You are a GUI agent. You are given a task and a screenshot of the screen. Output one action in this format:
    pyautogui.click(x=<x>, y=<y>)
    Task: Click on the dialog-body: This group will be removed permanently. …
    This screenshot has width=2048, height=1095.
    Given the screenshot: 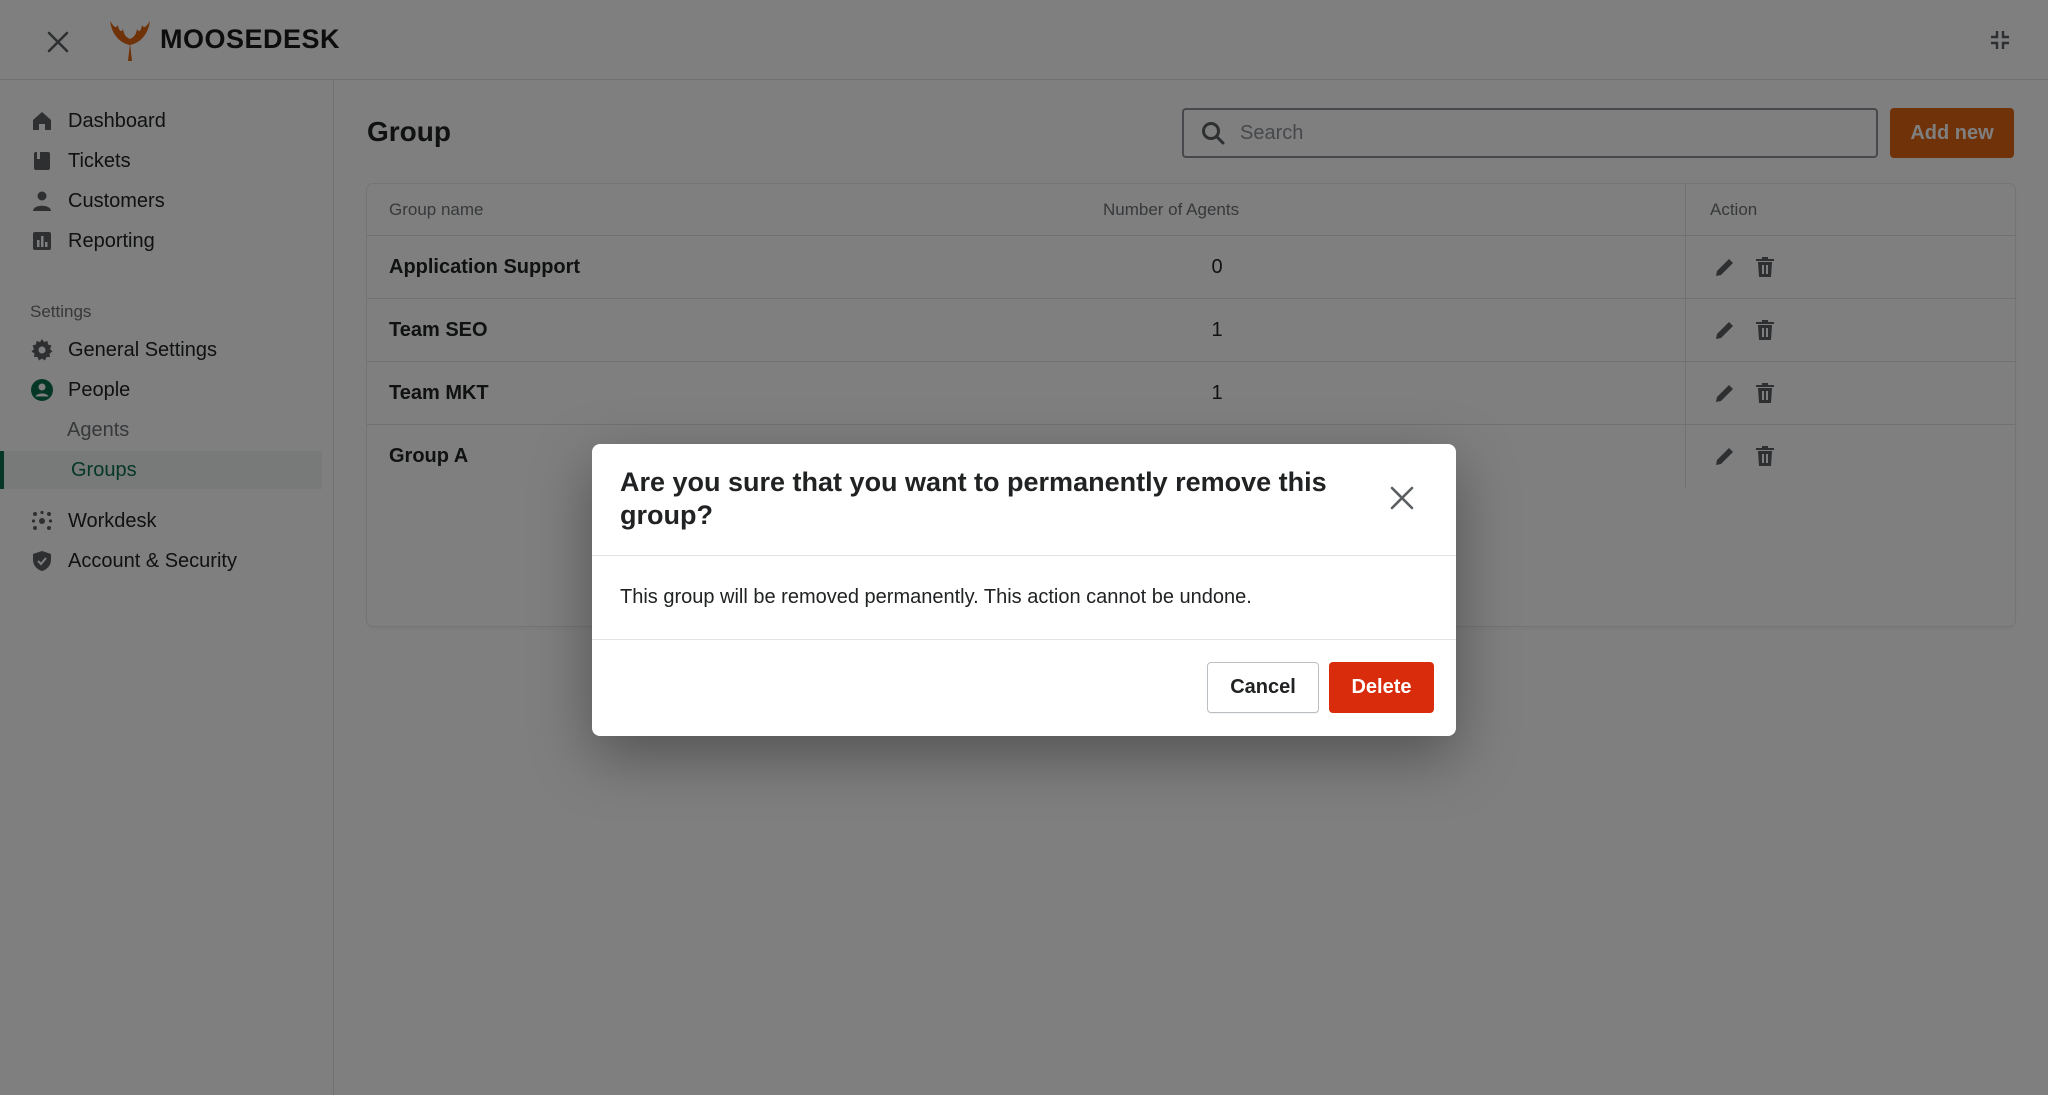 What is the action you would take?
    pyautogui.click(x=1024, y=598)
    